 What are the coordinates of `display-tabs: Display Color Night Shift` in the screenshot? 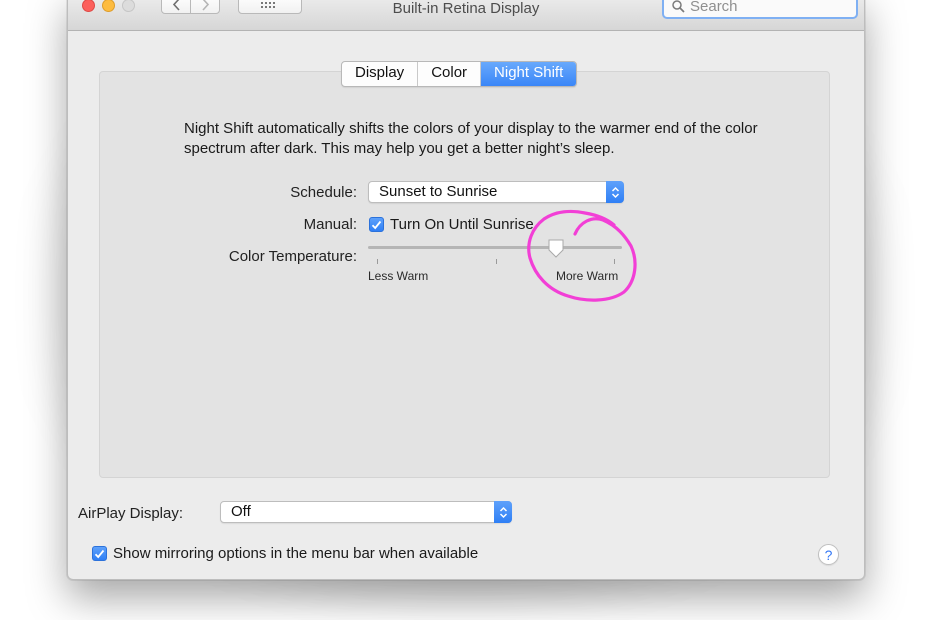 It's located at (459, 74).